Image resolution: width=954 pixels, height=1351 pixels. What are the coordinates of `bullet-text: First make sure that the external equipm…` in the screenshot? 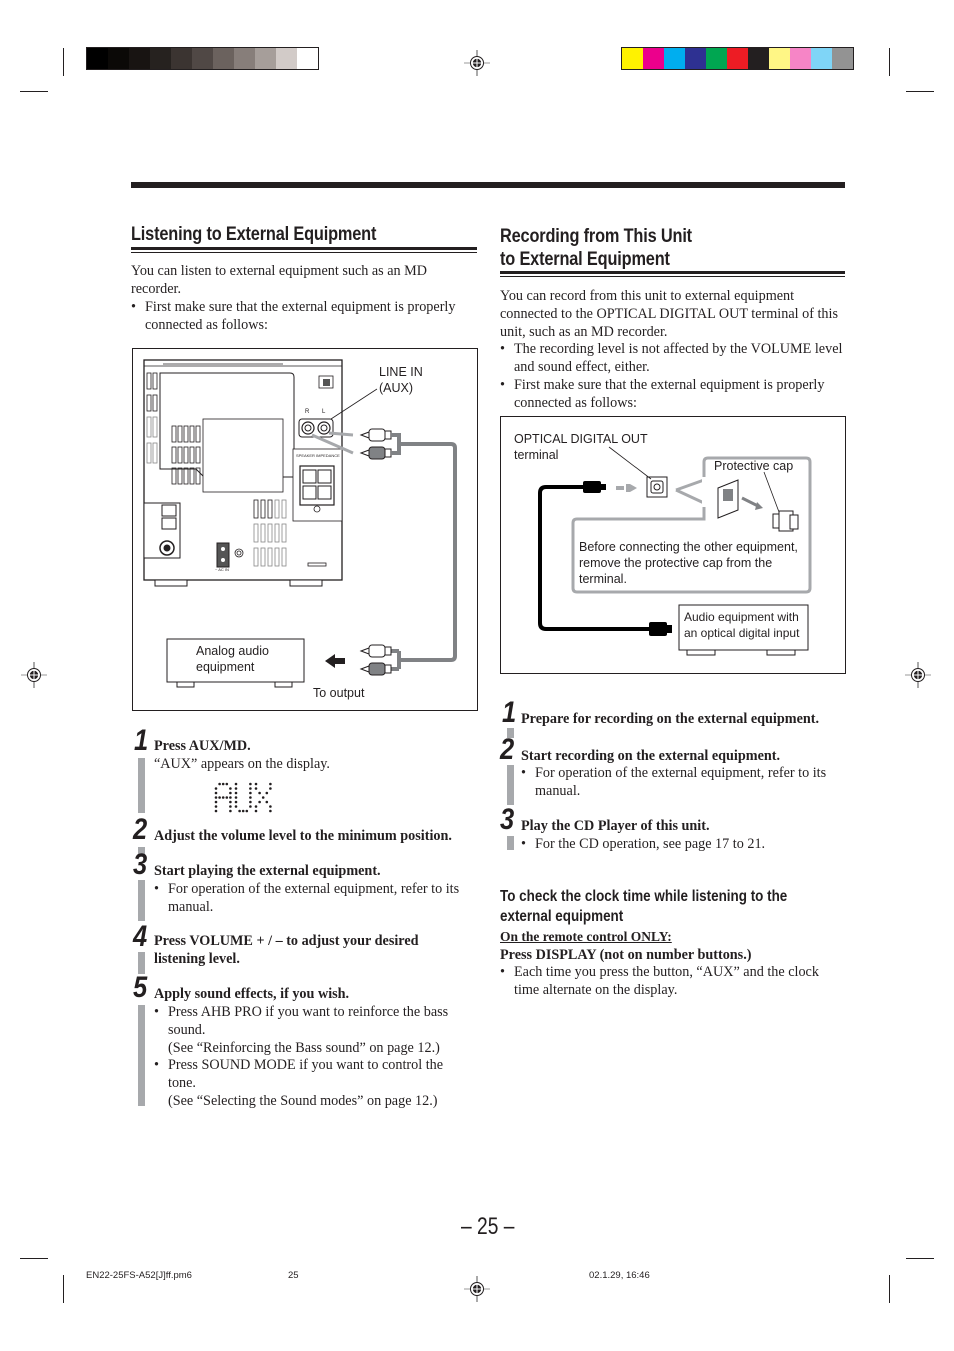 It's located at (677, 394).